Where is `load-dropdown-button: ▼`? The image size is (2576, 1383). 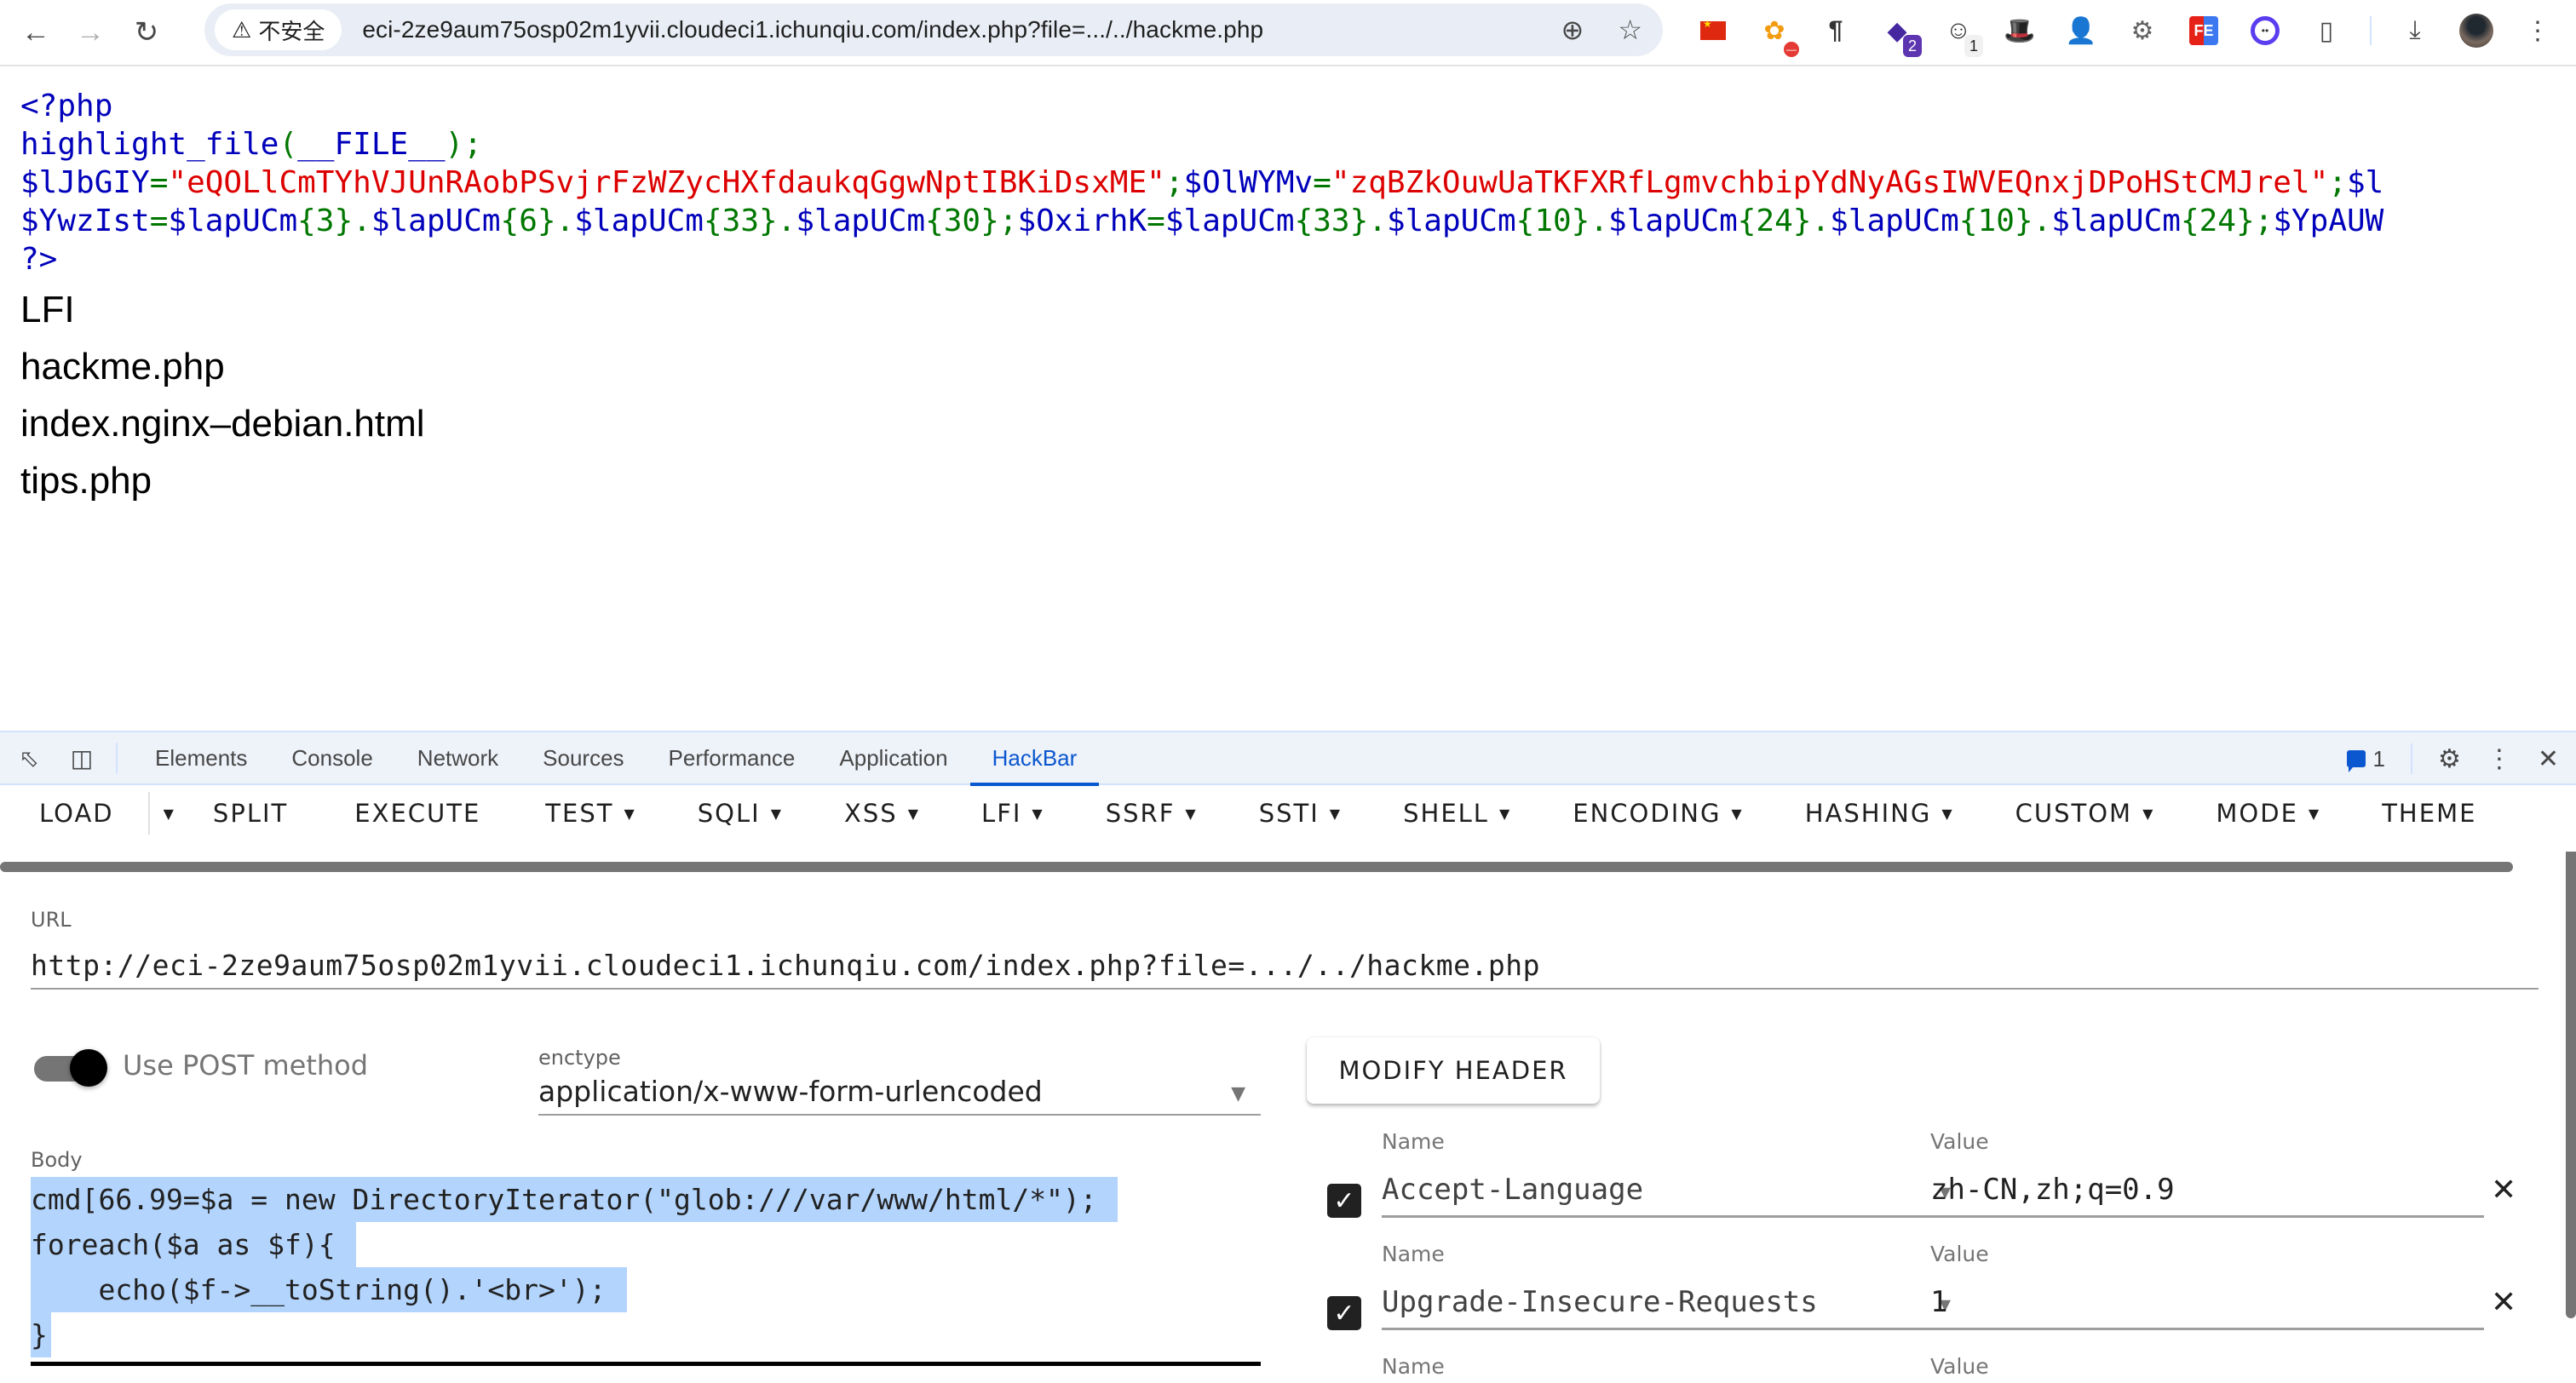 load-dropdown-button: ▼ is located at coordinates (170, 813).